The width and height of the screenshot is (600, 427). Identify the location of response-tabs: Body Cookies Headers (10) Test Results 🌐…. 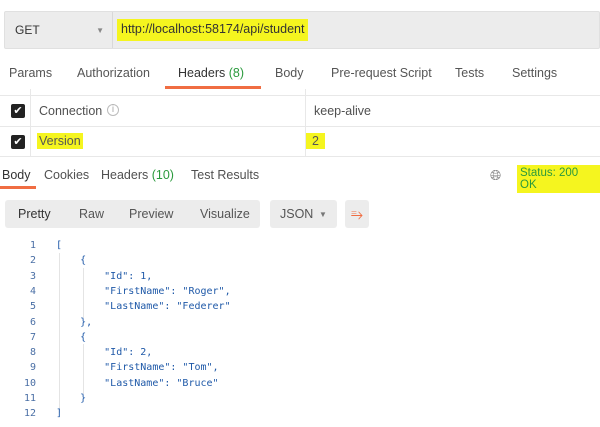
(300, 179).